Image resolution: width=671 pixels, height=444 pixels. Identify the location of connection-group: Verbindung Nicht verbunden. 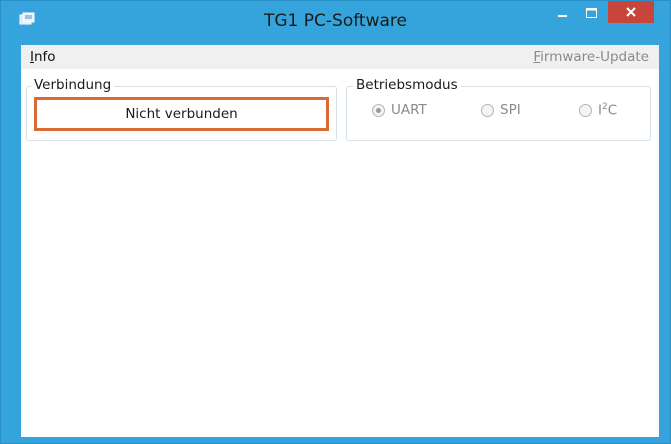
(181, 109).